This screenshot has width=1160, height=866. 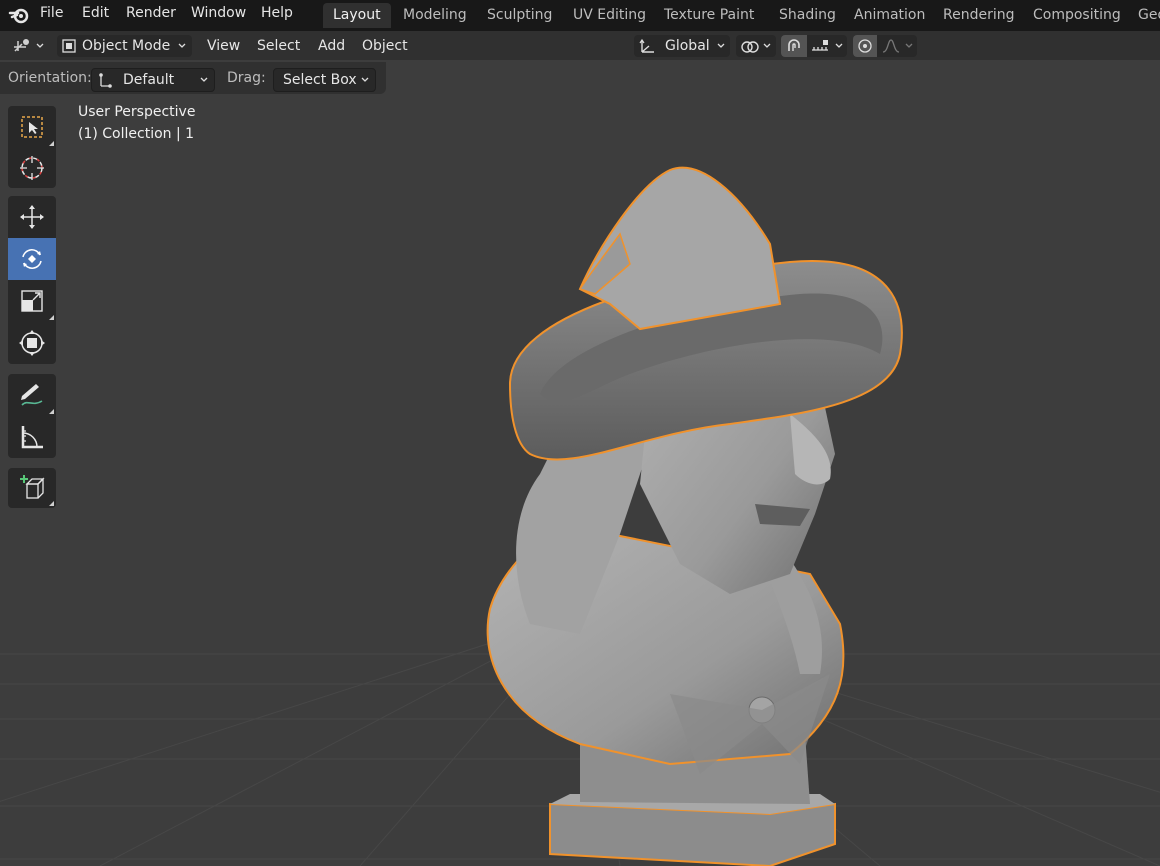 What do you see at coordinates (891, 46) in the screenshot?
I see `falloff-curve-icon` at bounding box center [891, 46].